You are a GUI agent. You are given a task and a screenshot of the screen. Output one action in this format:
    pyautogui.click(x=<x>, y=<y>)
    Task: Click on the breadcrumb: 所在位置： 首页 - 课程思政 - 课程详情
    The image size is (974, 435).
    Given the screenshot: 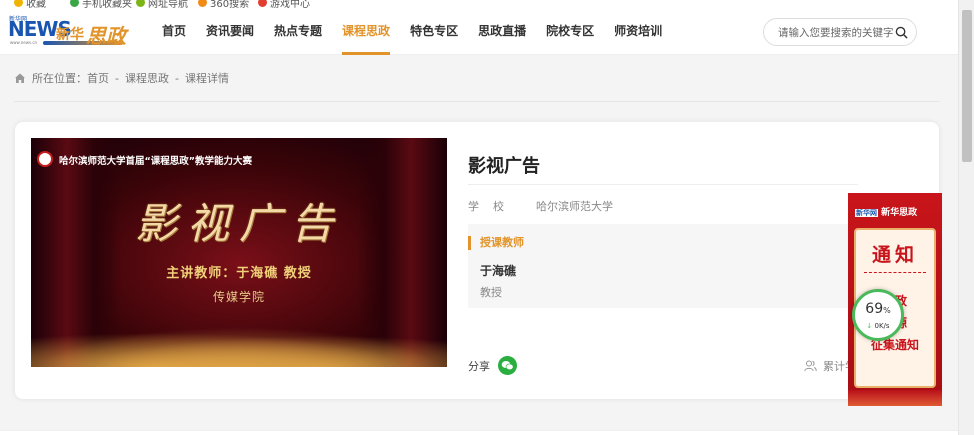 What is the action you would take?
    pyautogui.click(x=121, y=78)
    